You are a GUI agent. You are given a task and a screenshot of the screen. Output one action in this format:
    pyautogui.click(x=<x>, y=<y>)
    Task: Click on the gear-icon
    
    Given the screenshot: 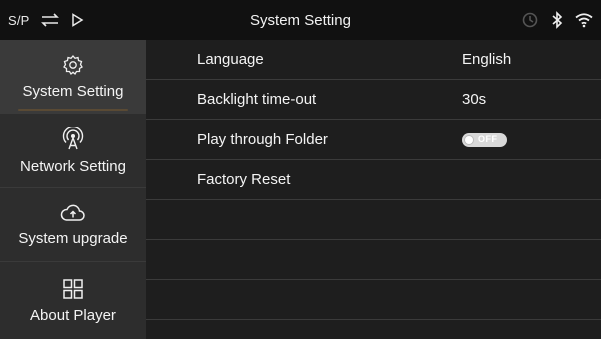 What is the action you would take?
    pyautogui.click(x=73, y=65)
    